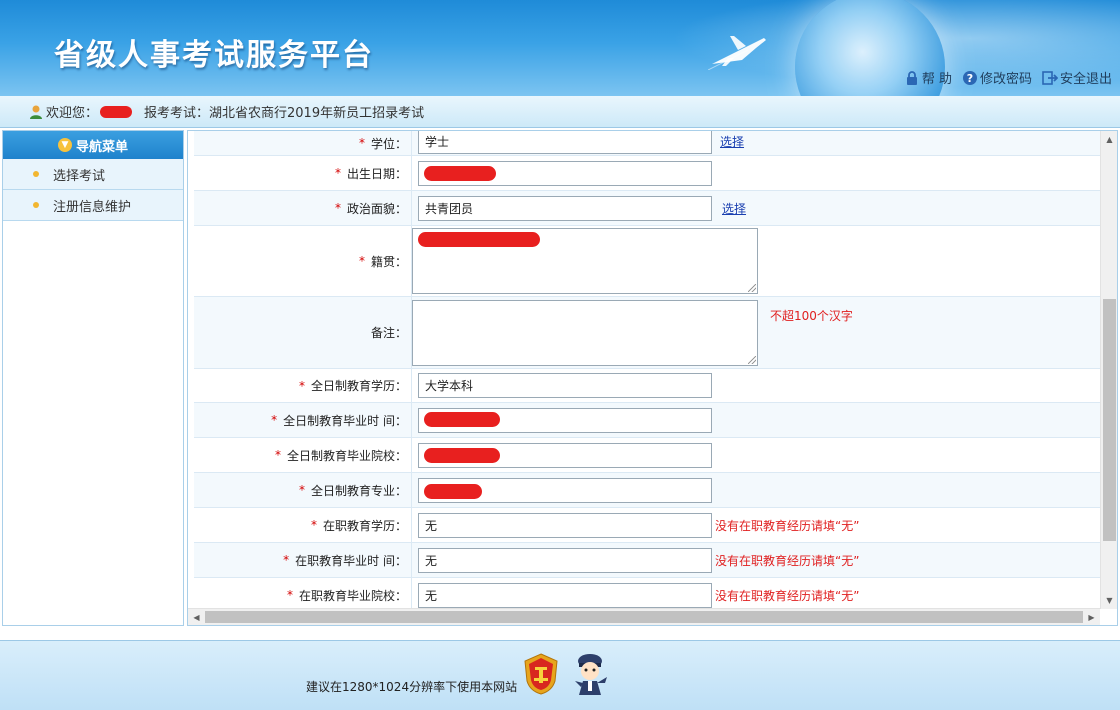 The height and width of the screenshot is (710, 1120). I want to click on form-label: * 全日制教育毕业院校：, so click(303, 455).